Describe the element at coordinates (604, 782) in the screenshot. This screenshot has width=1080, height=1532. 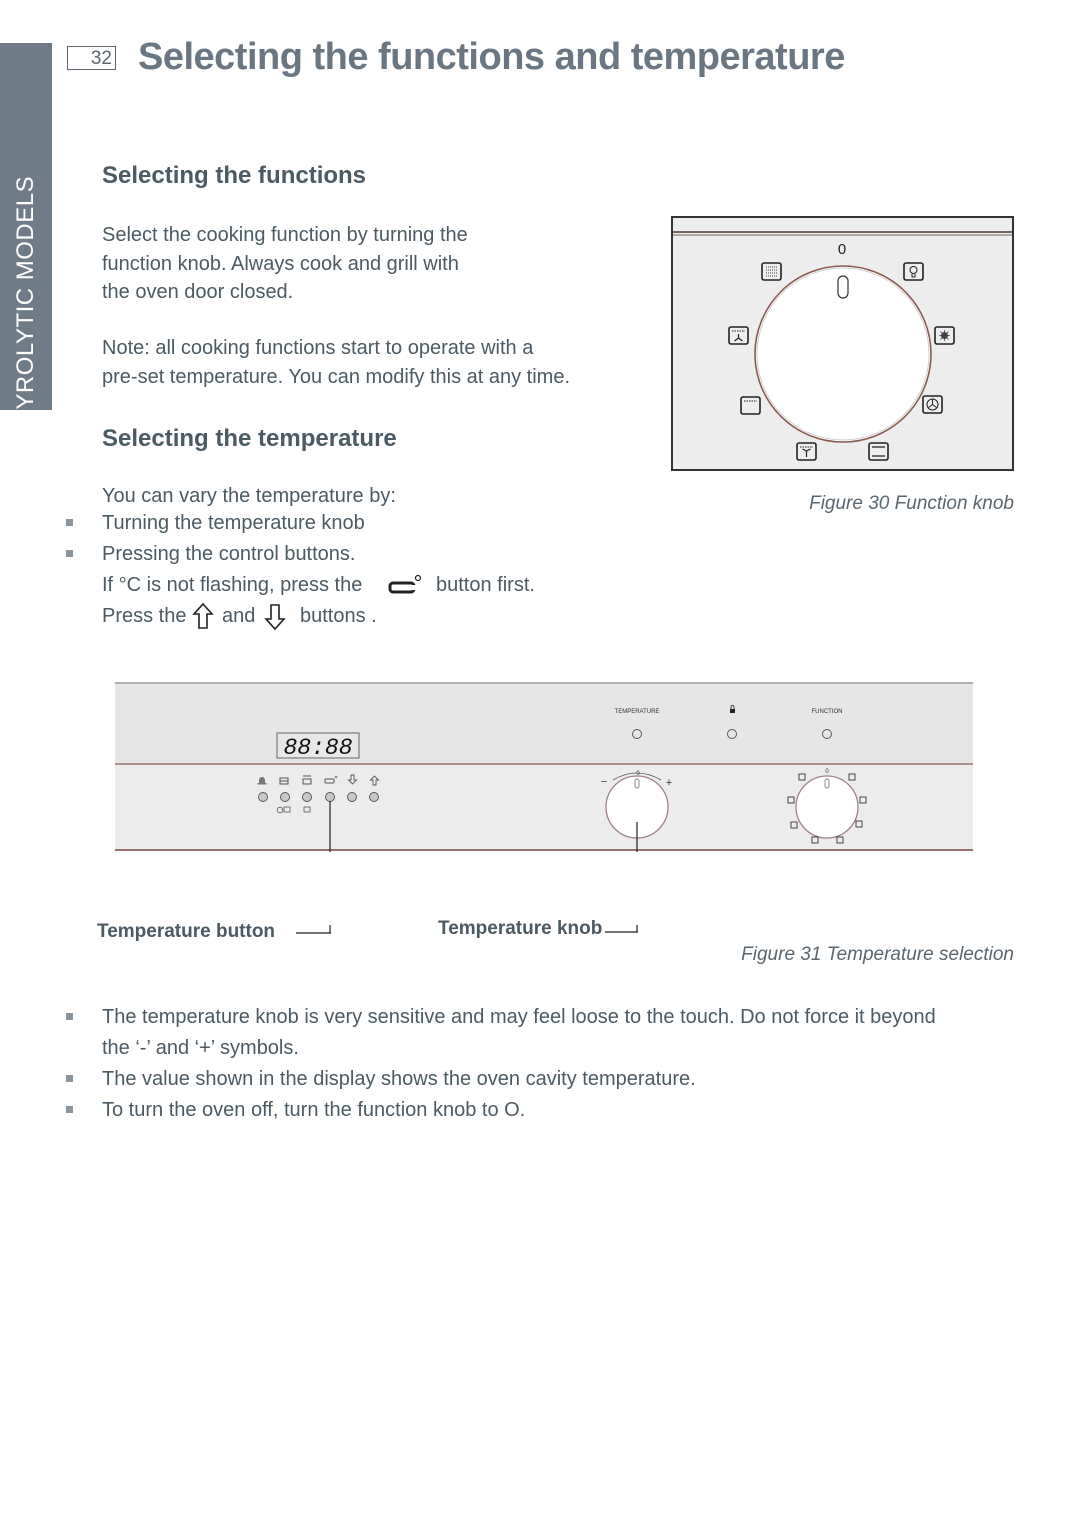
I see `knob-minus-symbol: −` at that location.